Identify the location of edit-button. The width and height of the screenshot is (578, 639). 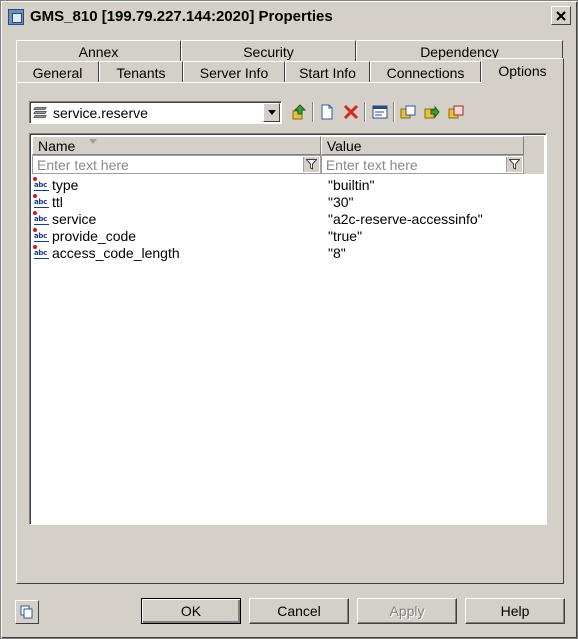
(380, 112).